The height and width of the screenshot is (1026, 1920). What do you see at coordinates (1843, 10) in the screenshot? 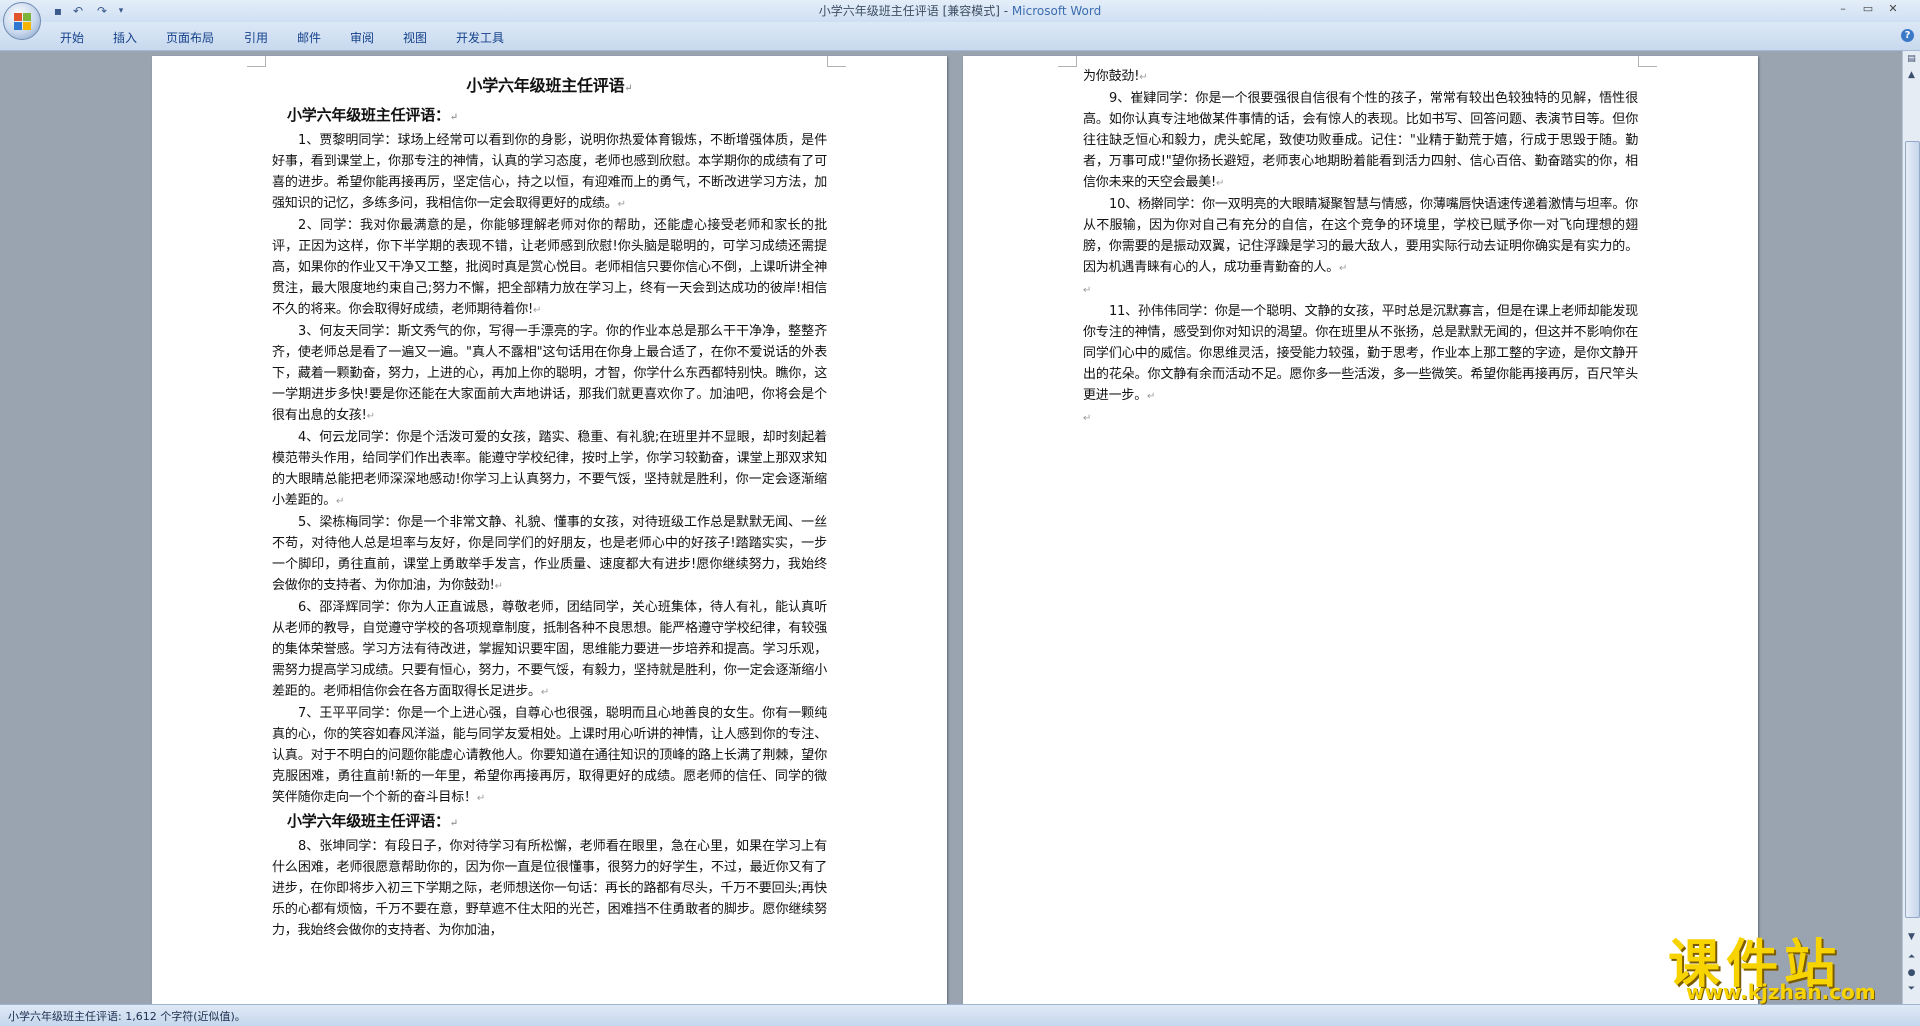
I see `minimize-button: –` at bounding box center [1843, 10].